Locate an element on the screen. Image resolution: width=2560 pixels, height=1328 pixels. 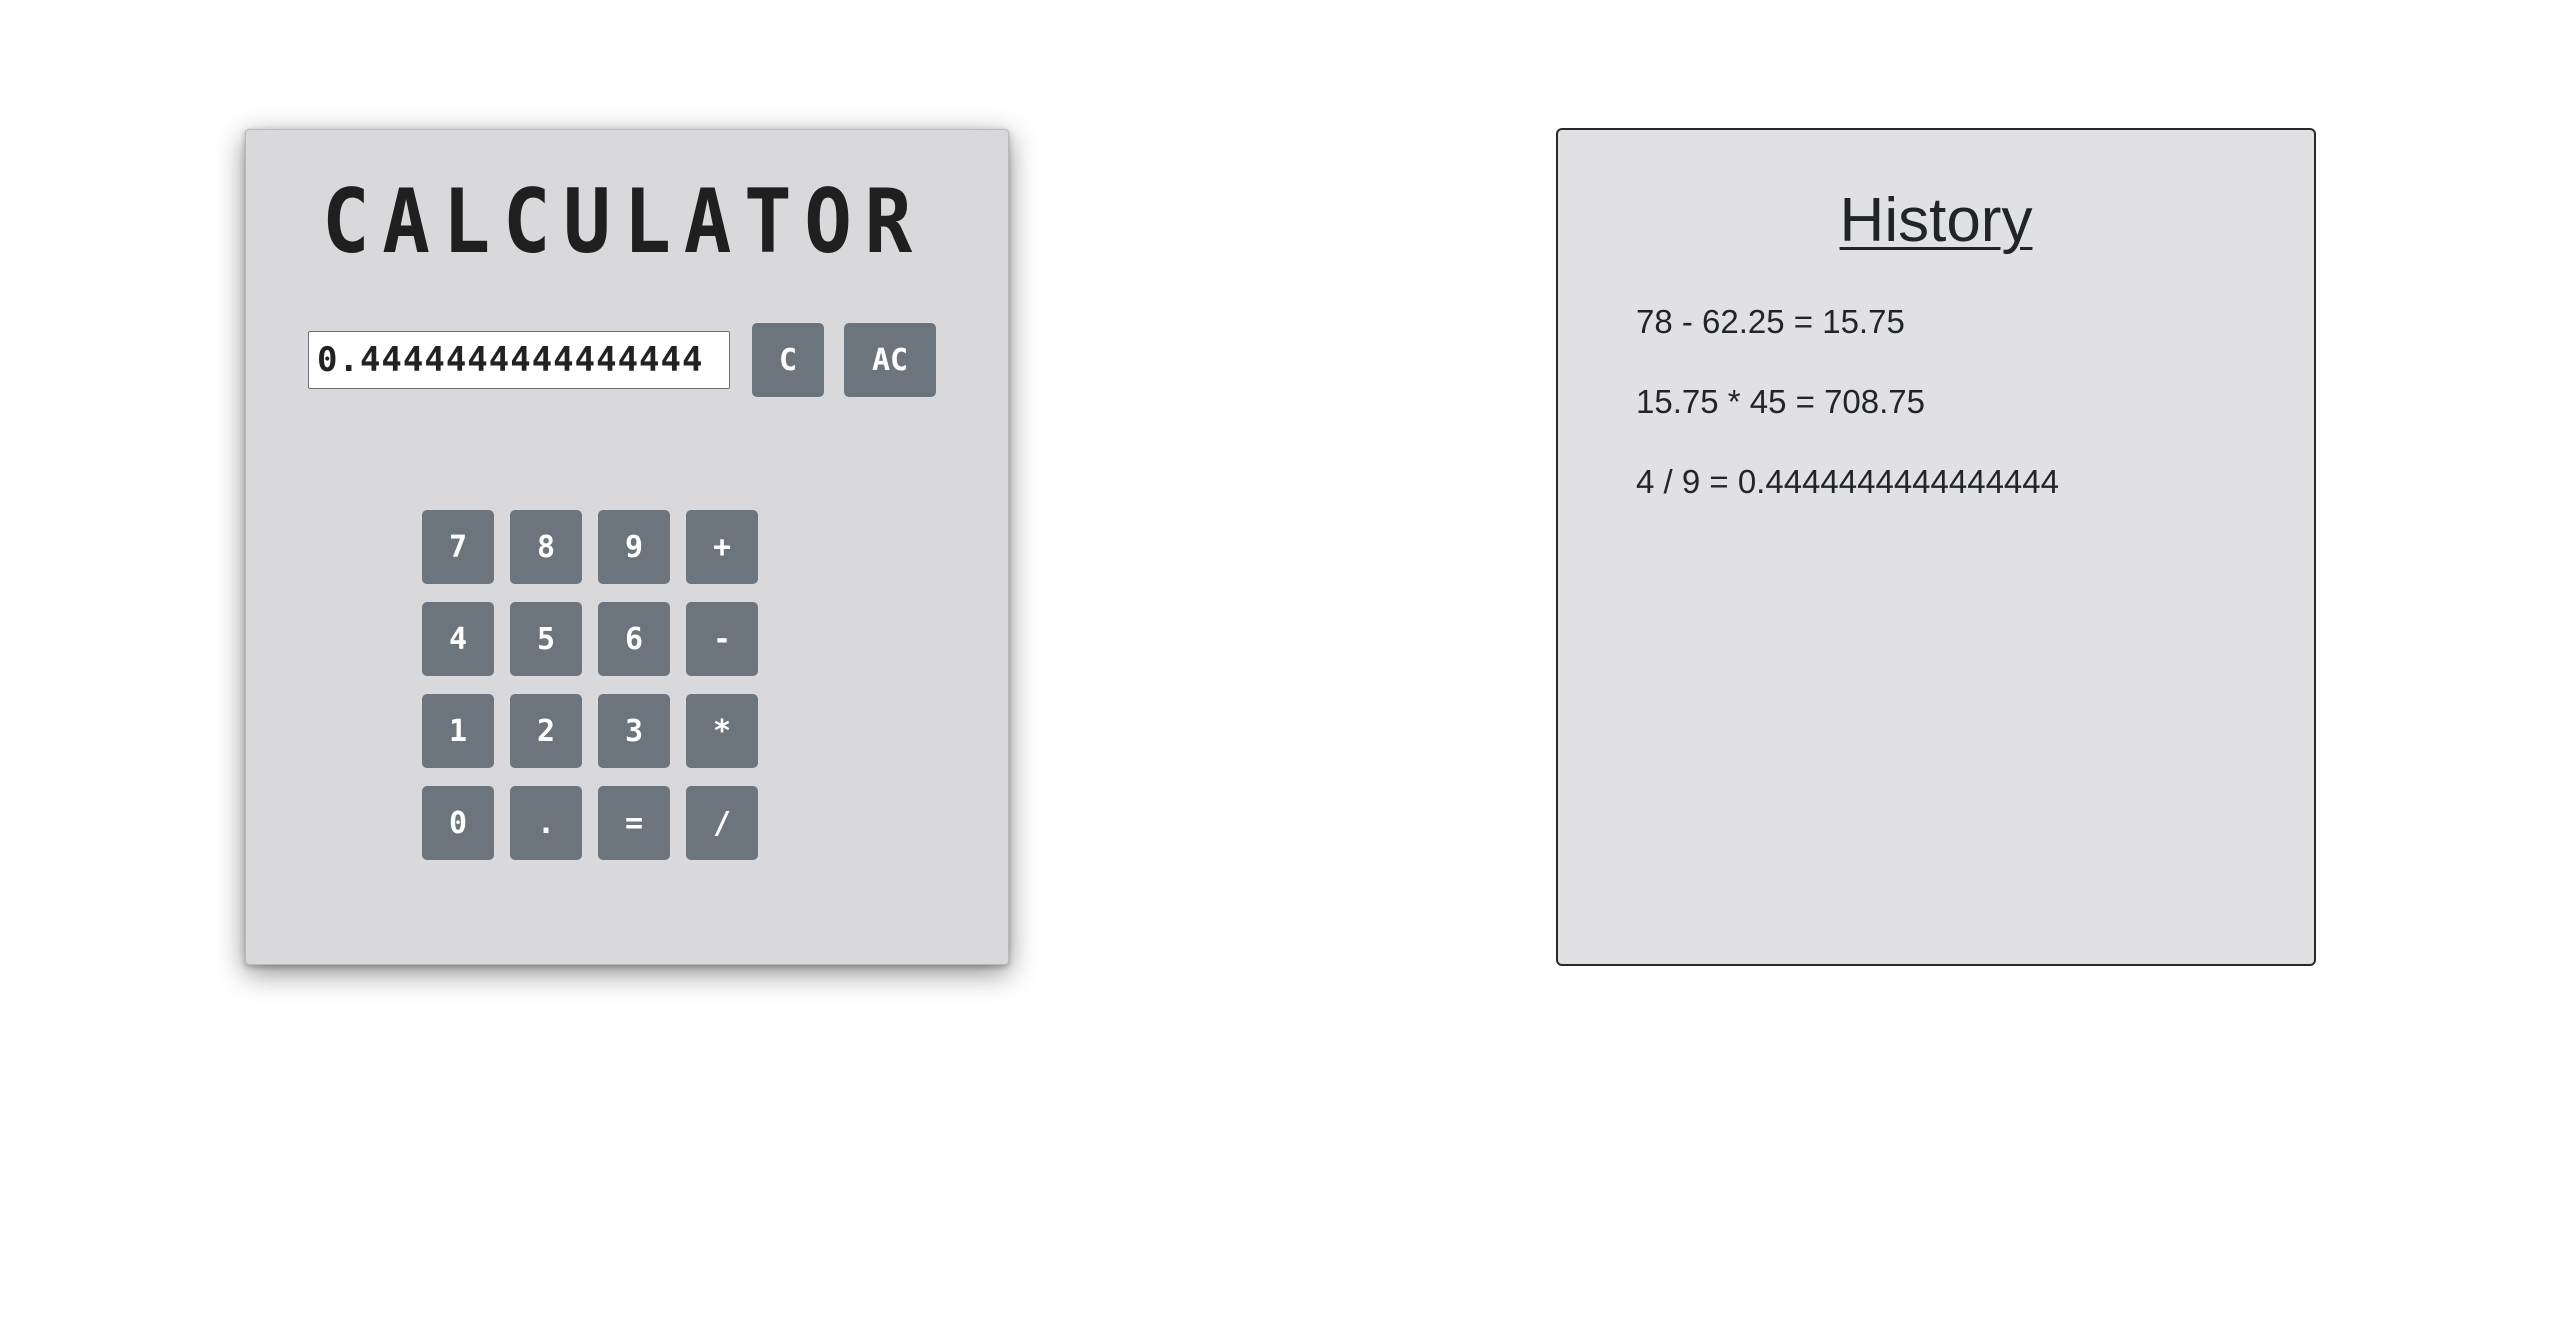
subtract-button: - is located at coordinates (722, 639).